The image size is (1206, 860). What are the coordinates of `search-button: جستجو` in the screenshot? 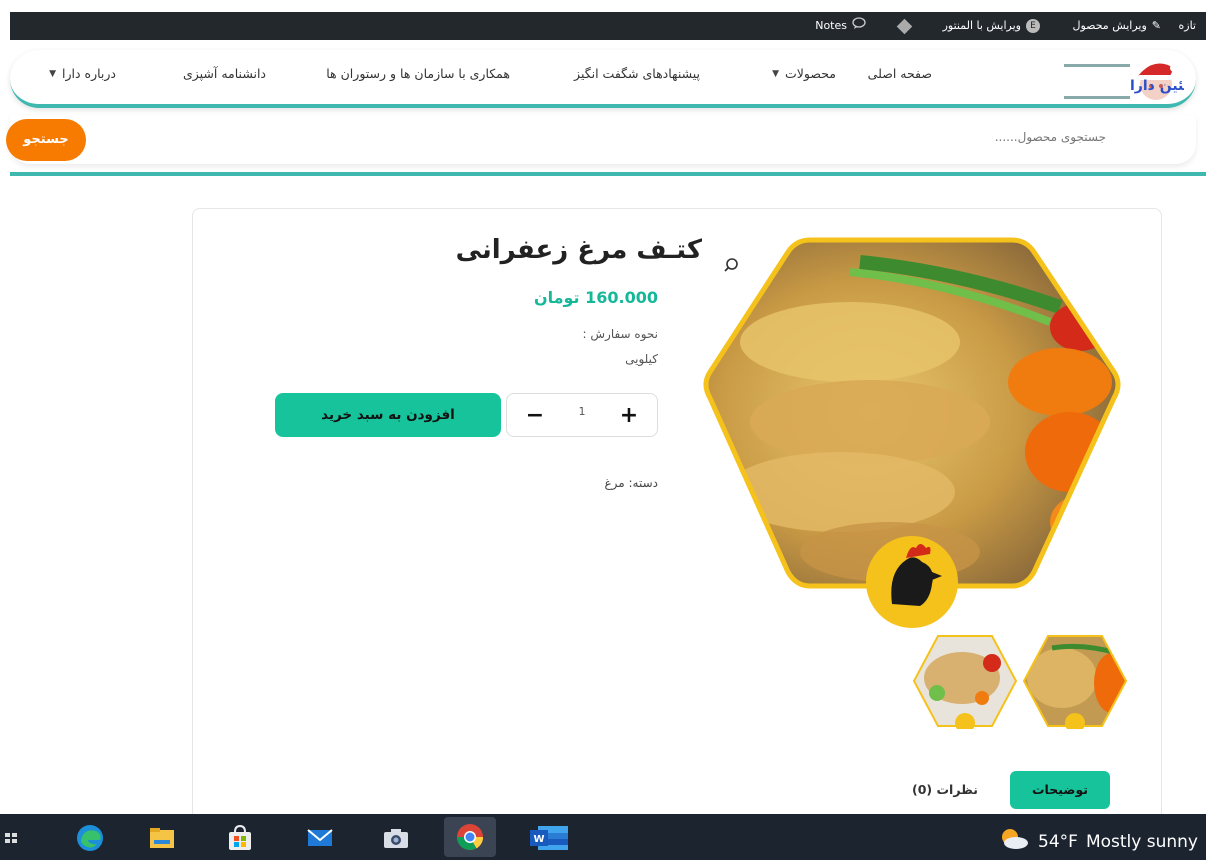 It's located at (46, 140).